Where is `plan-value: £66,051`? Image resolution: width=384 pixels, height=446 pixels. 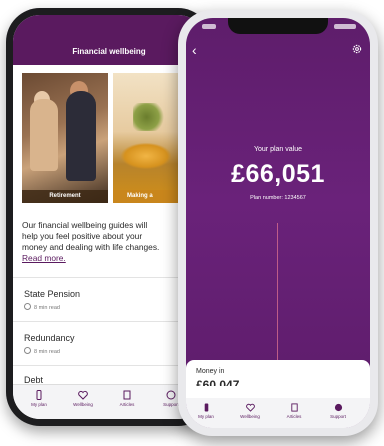
plan-value: £66,051 is located at coordinates (278, 174).